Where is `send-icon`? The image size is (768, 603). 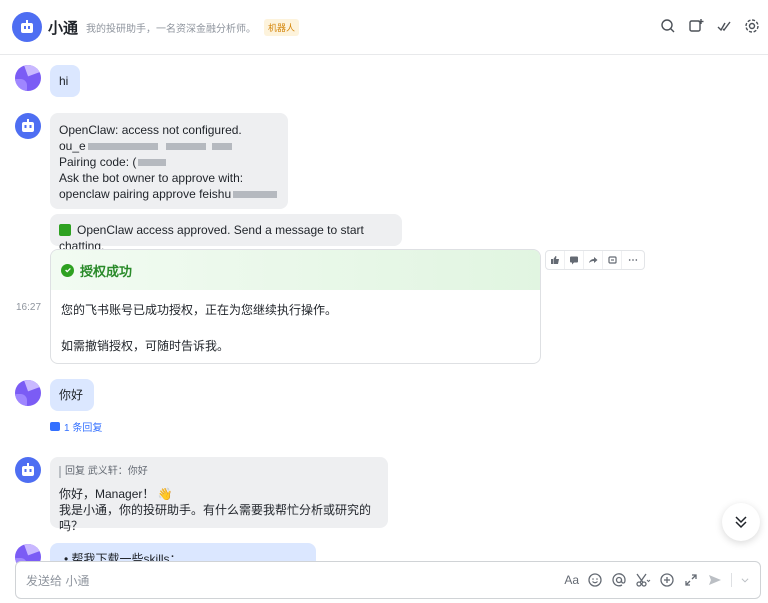 send-icon is located at coordinates (715, 580).